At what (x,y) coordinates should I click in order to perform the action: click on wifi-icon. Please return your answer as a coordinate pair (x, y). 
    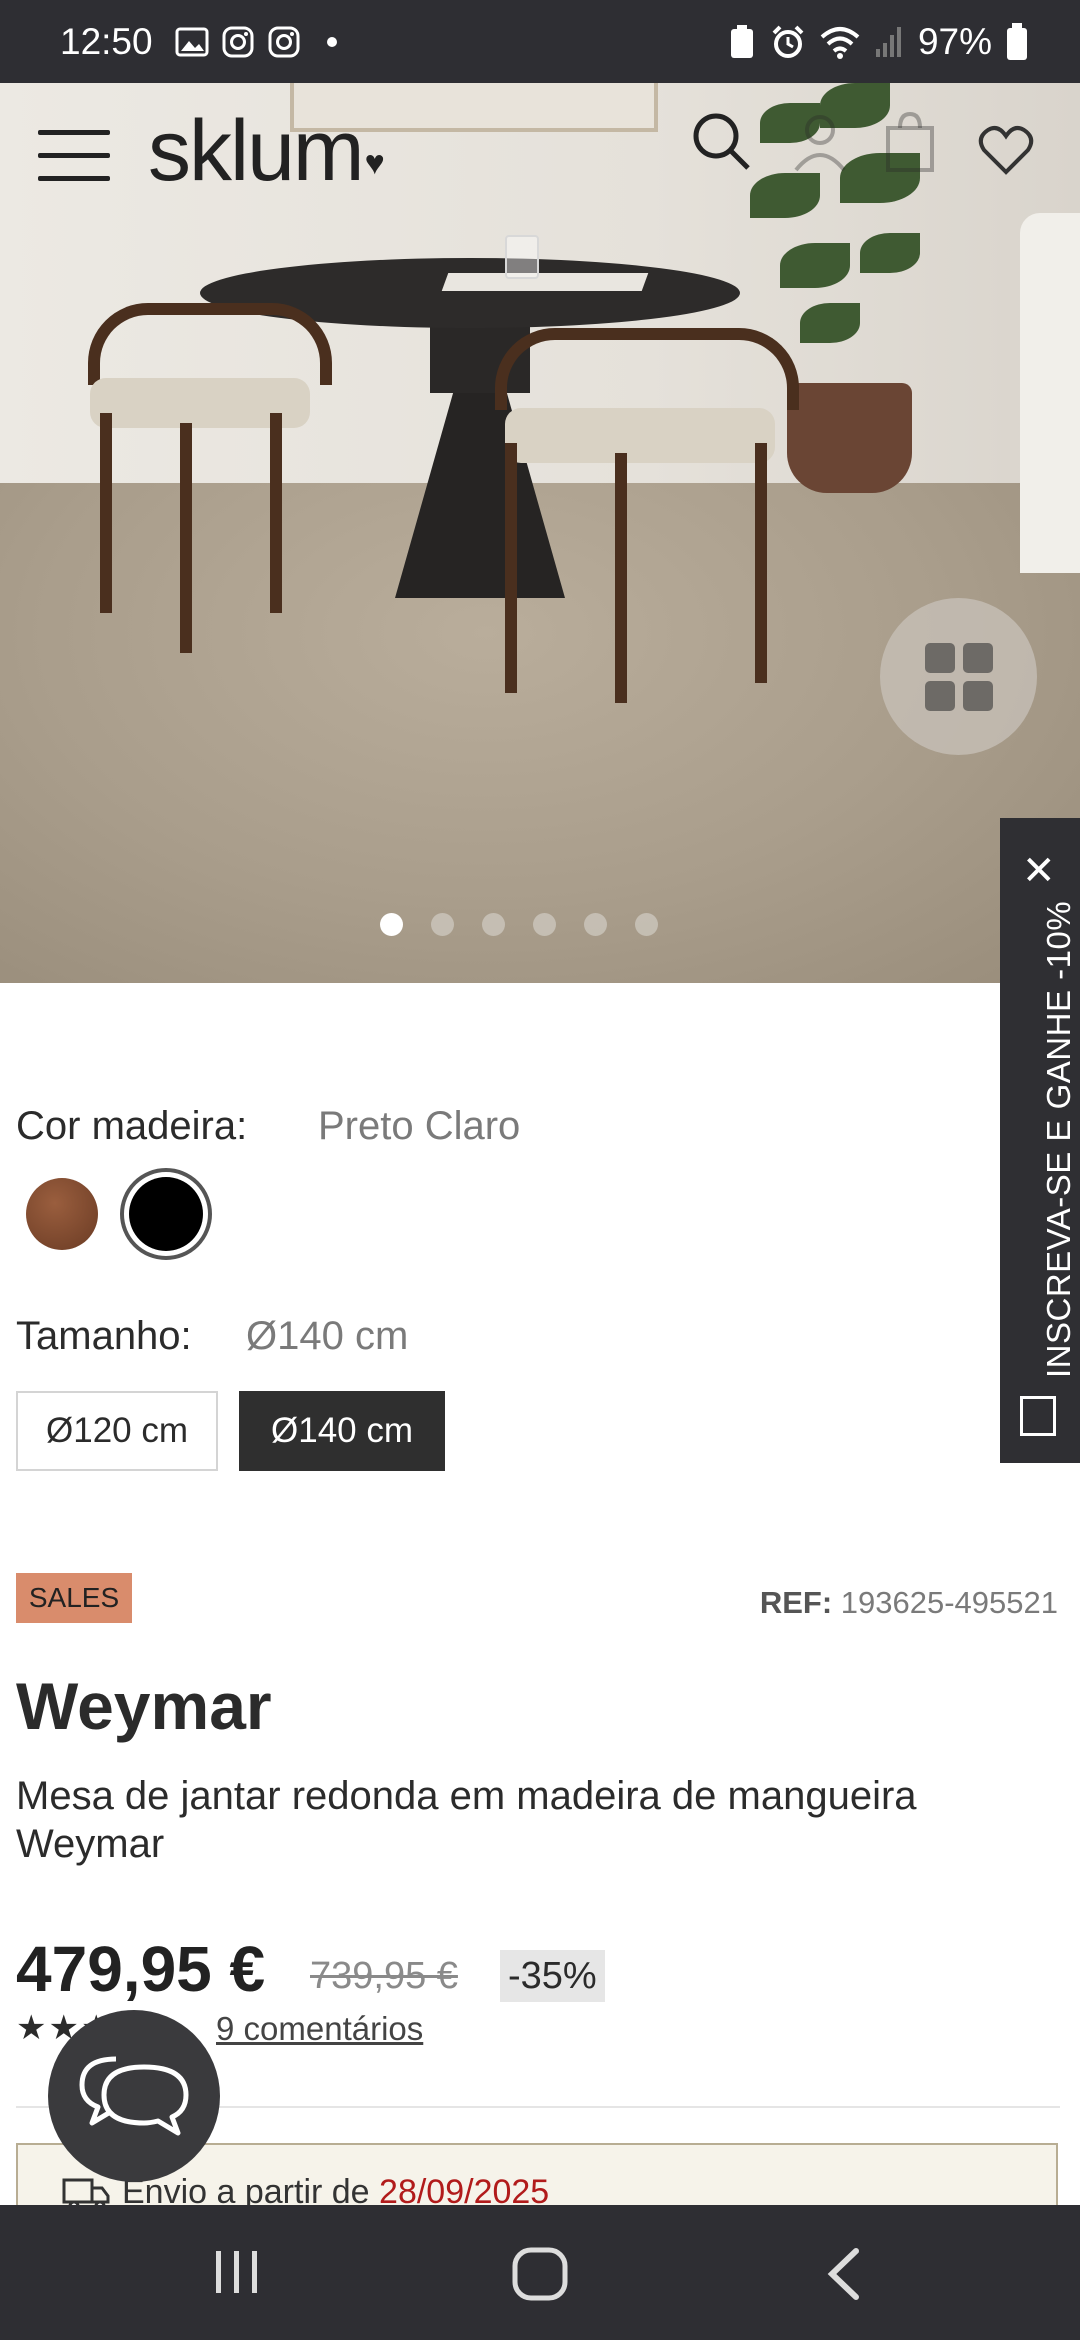
    Looking at the image, I should click on (840, 42).